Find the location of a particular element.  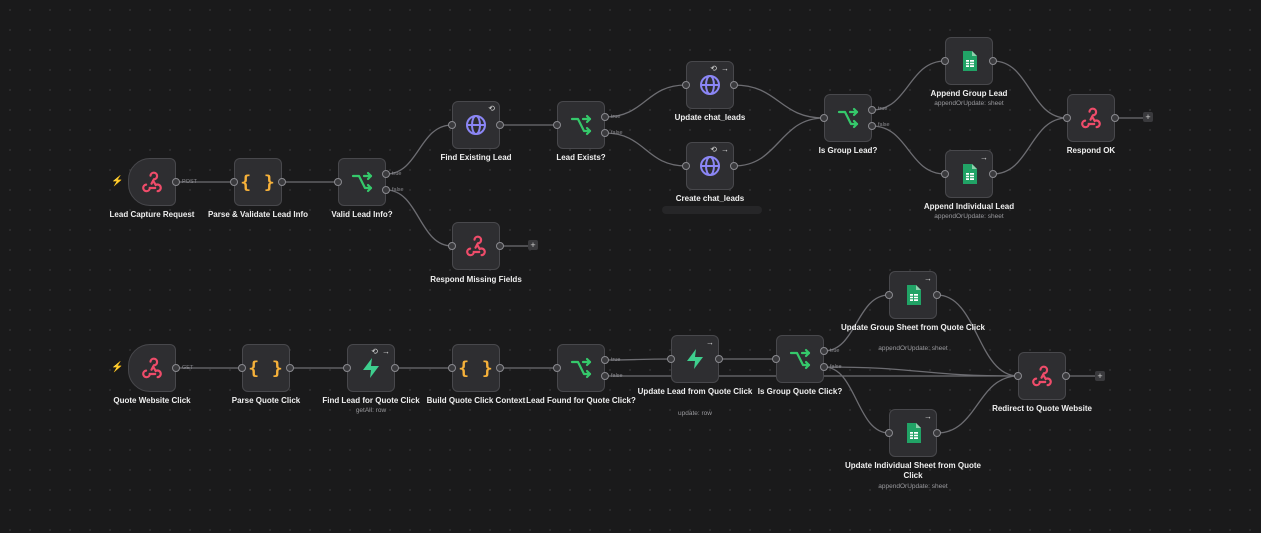

node-build-quote-click-context: { } is located at coordinates (476, 368).